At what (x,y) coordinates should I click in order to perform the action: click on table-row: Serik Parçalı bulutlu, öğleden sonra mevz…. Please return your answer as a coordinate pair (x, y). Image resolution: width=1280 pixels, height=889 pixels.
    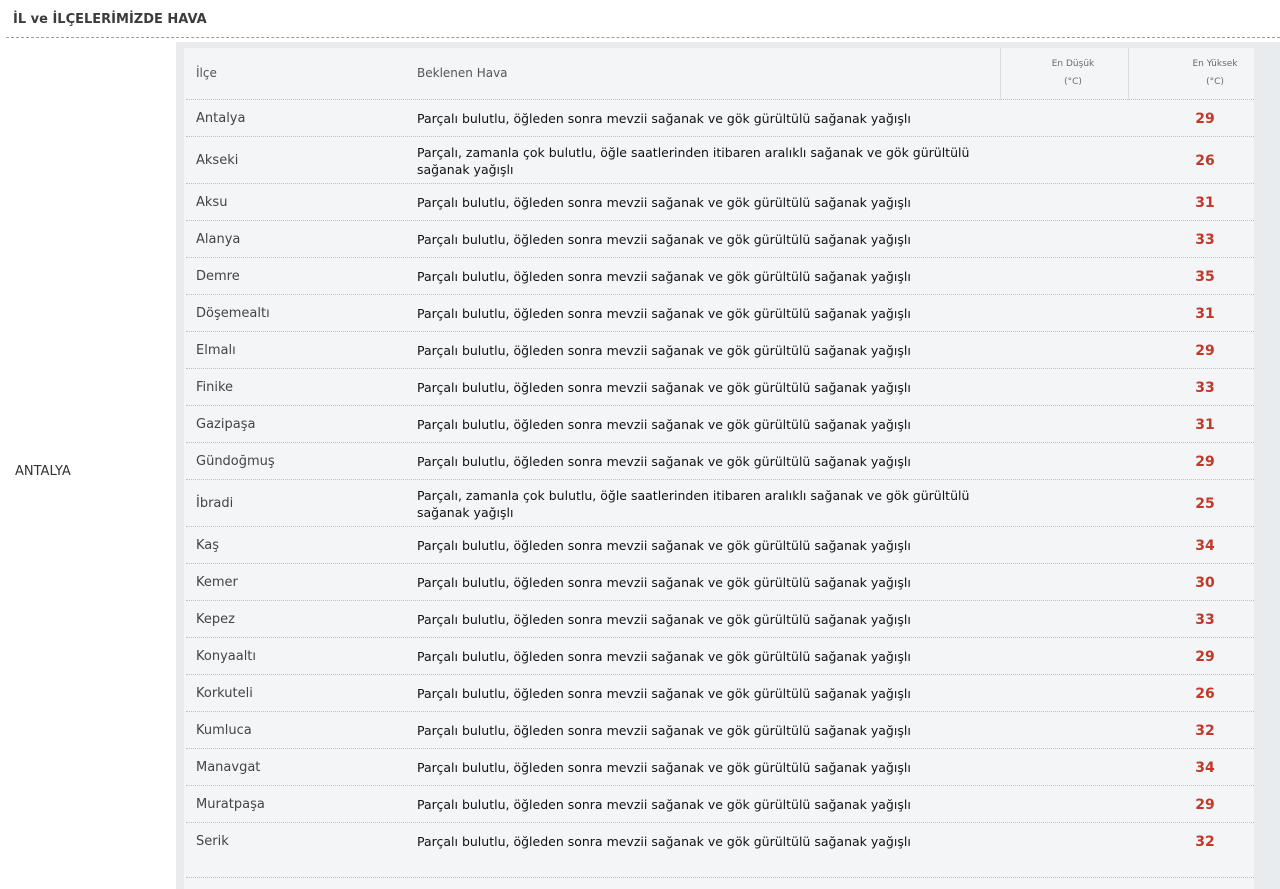
    Looking at the image, I should click on (720, 841).